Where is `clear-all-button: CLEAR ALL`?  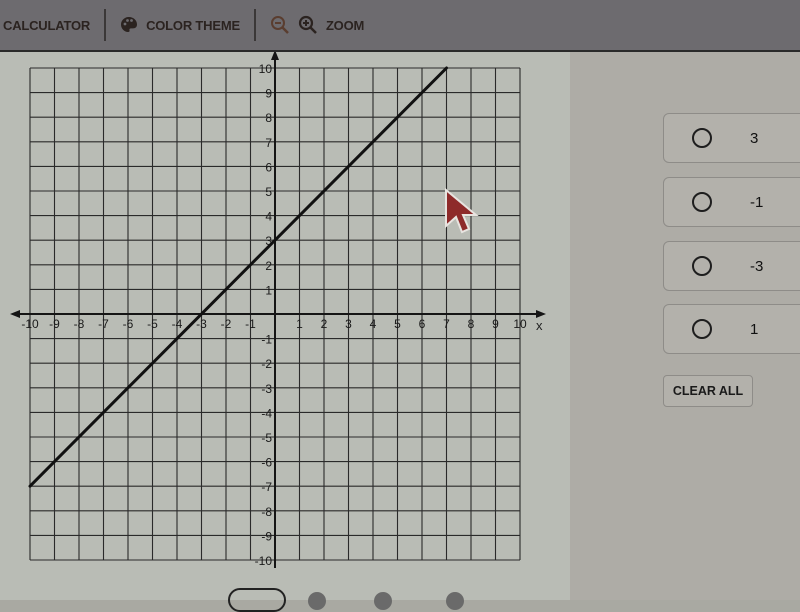 clear-all-button: CLEAR ALL is located at coordinates (708, 391).